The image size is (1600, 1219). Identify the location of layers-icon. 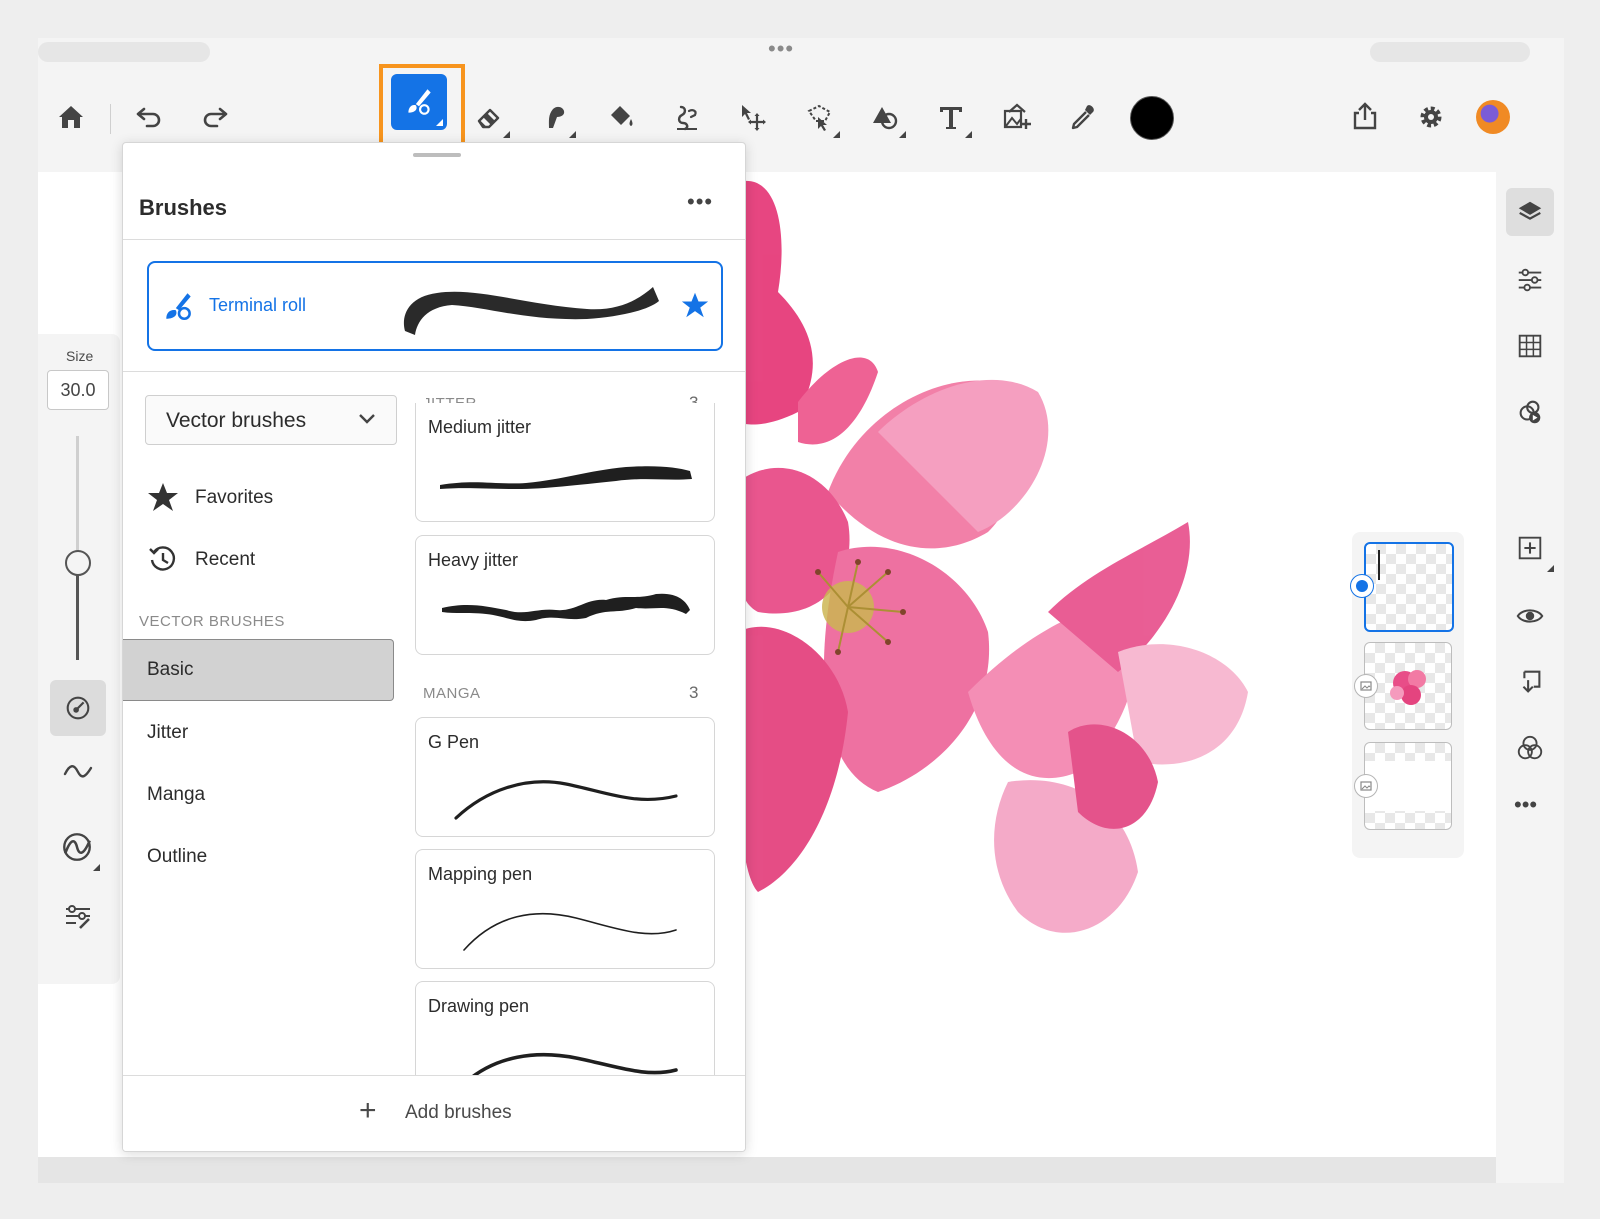
(1530, 212).